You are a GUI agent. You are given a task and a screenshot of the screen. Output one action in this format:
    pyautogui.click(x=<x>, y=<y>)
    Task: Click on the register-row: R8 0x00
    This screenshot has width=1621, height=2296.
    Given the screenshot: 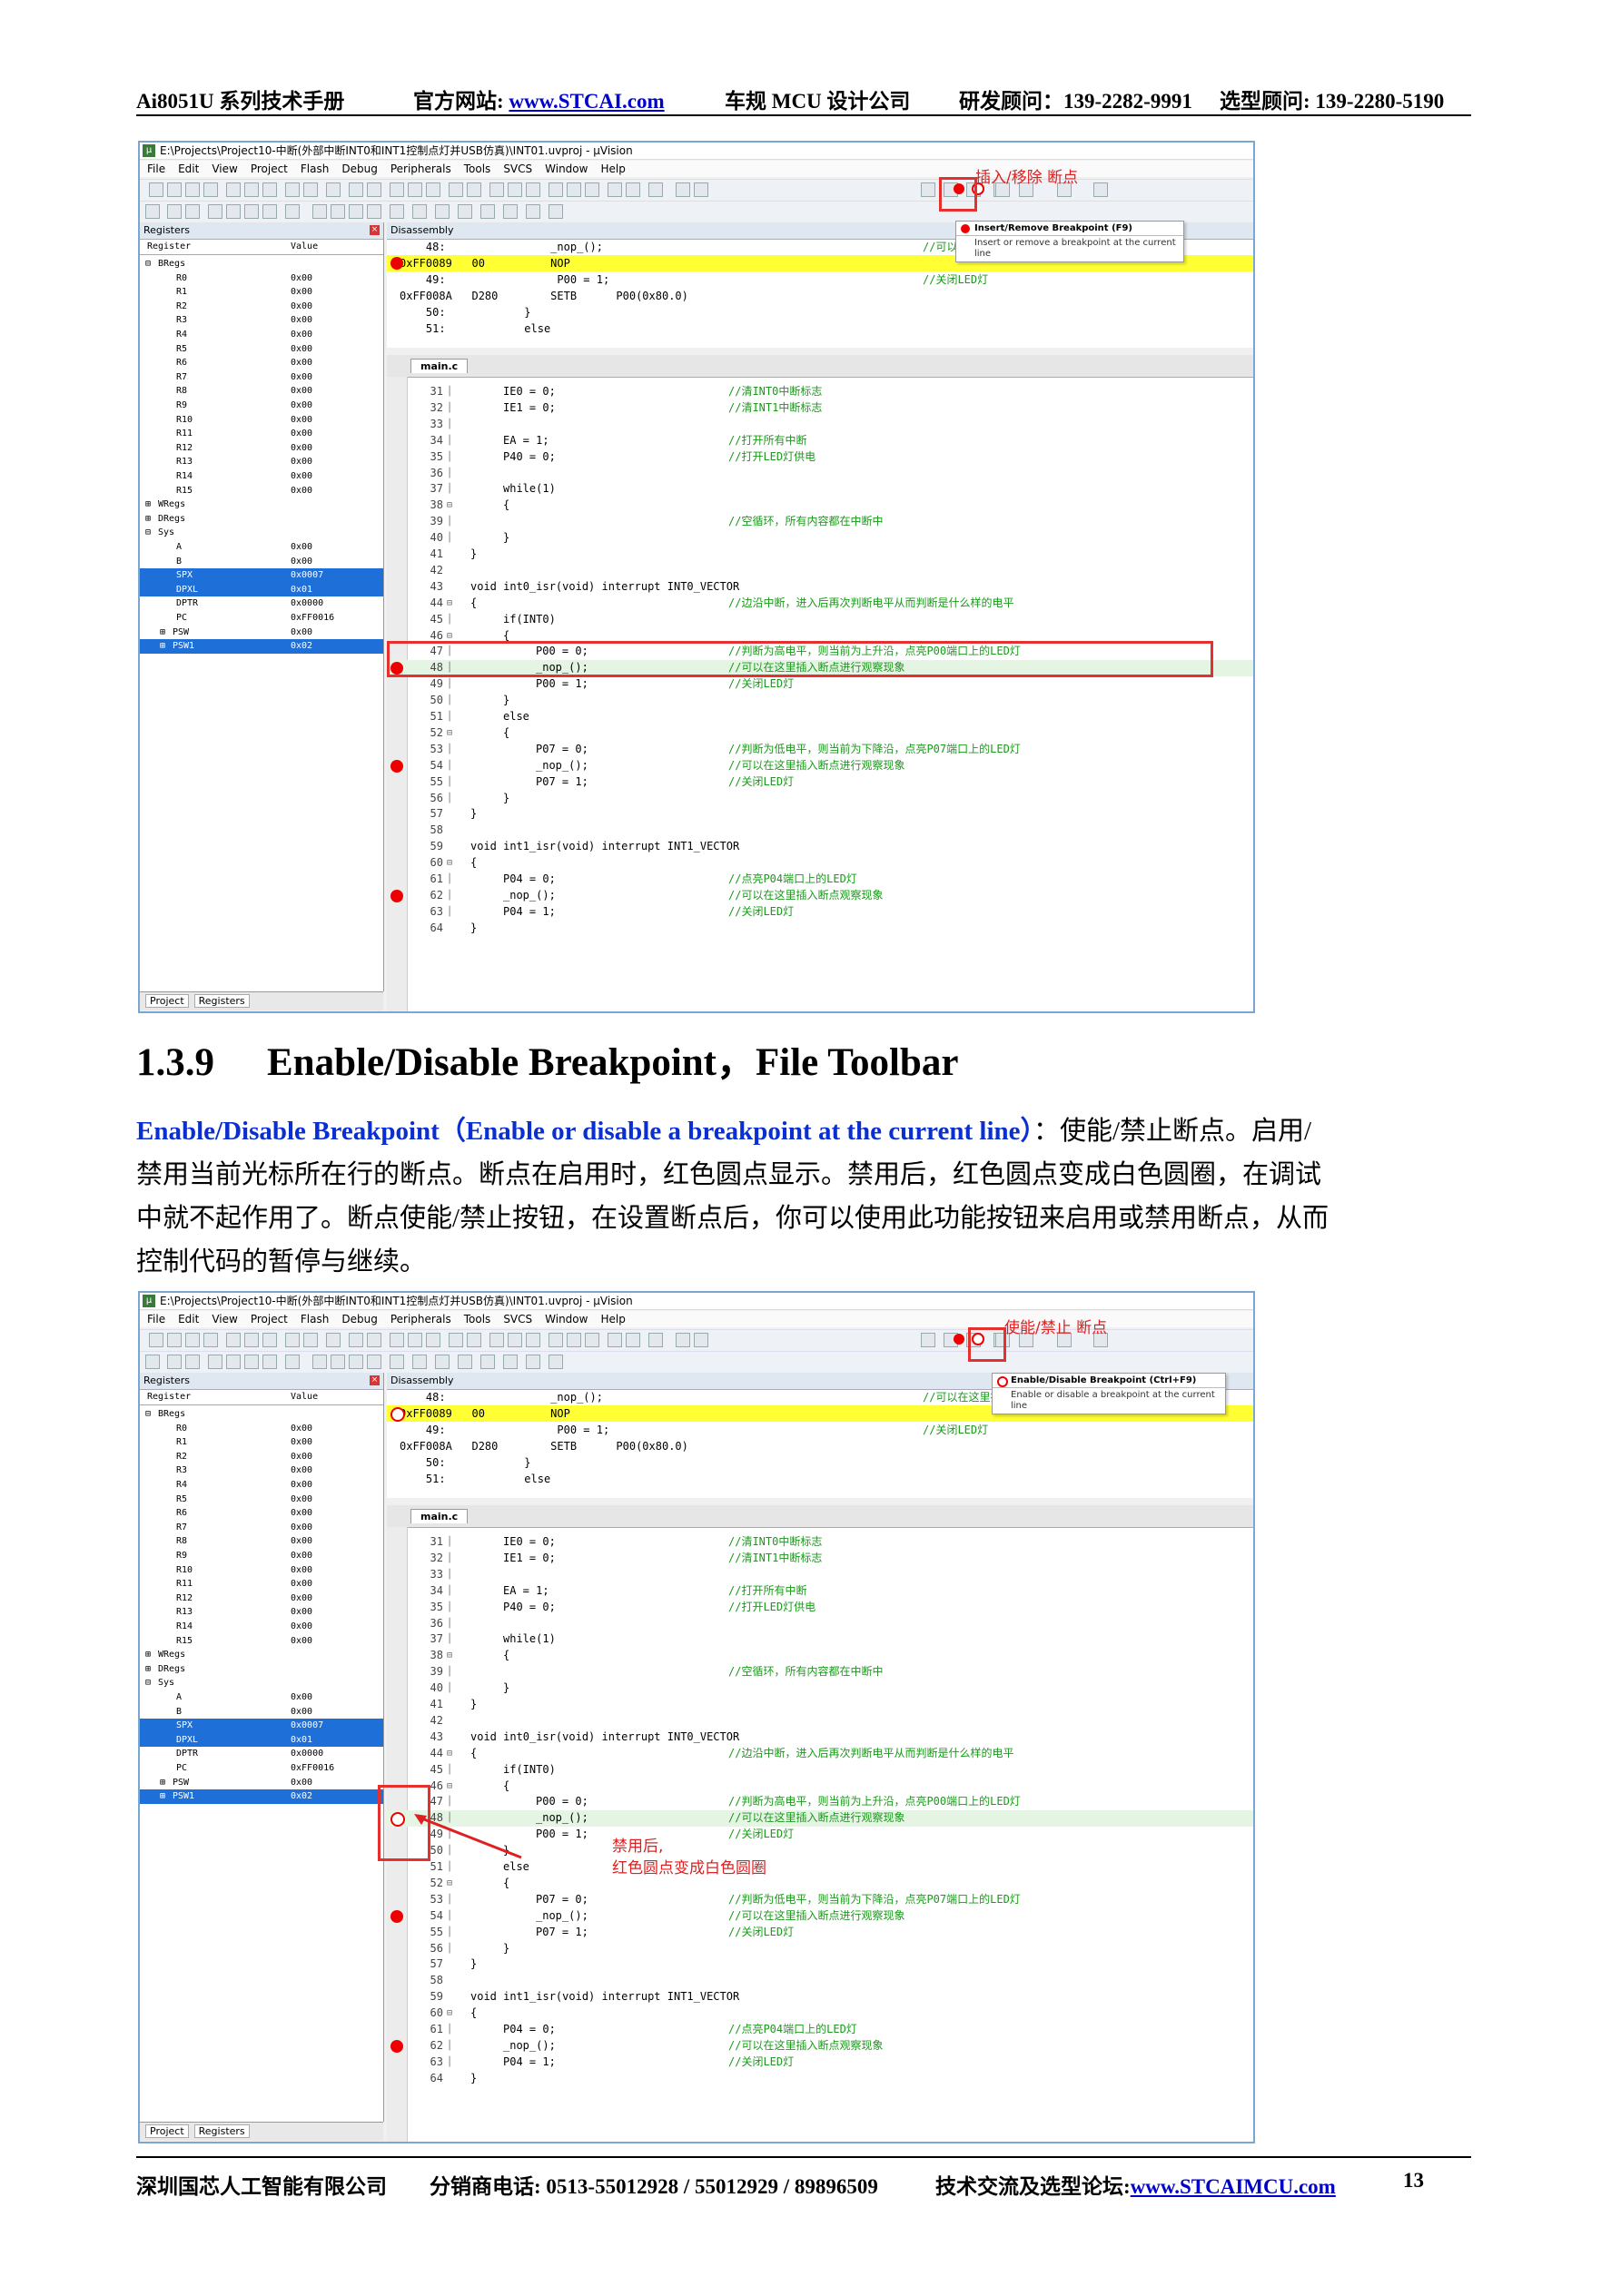 What is the action you would take?
    pyautogui.click(x=261, y=391)
    